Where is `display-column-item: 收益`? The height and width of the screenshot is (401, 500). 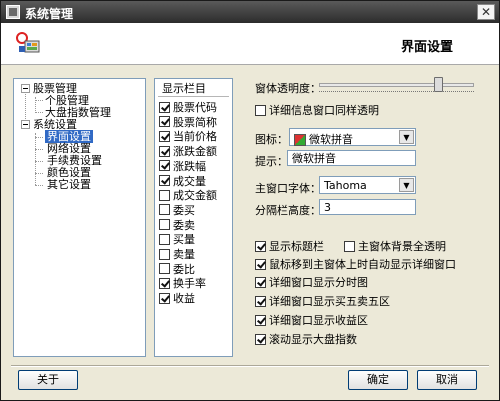
display-column-item: 收益 is located at coordinates (177, 298).